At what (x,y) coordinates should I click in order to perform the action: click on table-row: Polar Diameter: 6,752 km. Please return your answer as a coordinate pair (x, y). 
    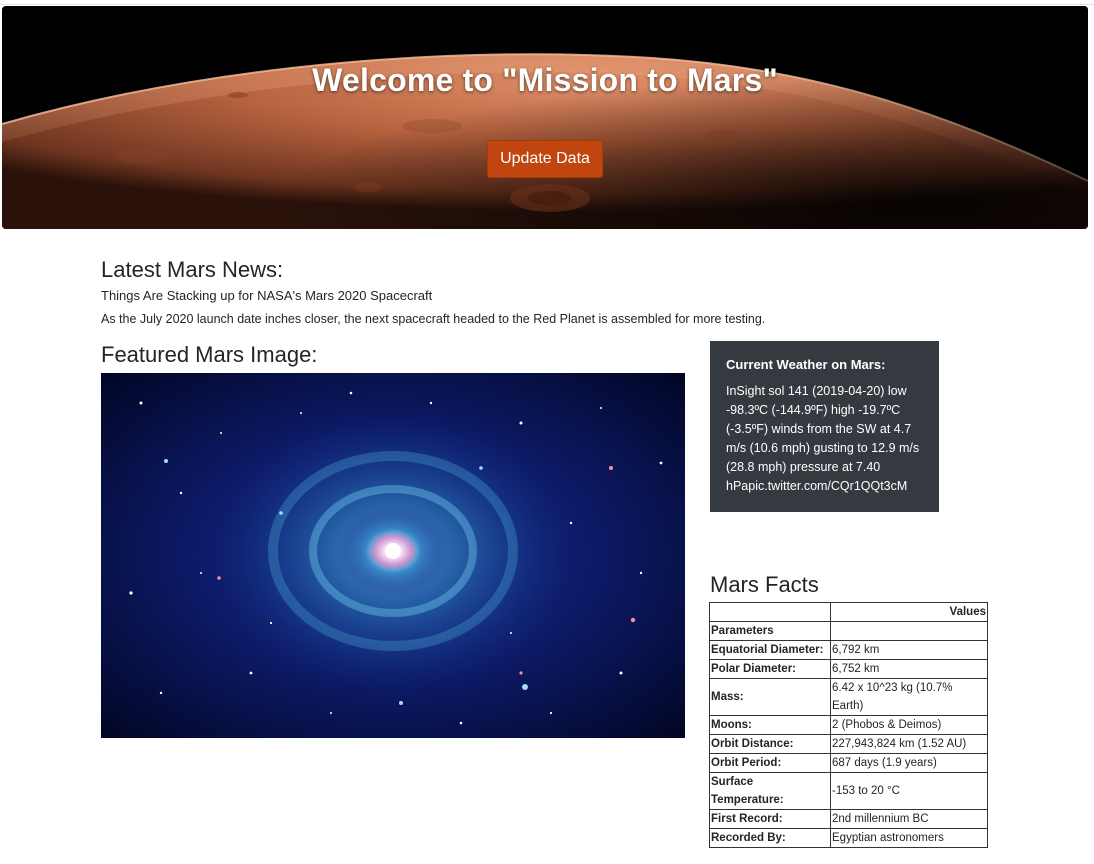
    Looking at the image, I should click on (848, 669).